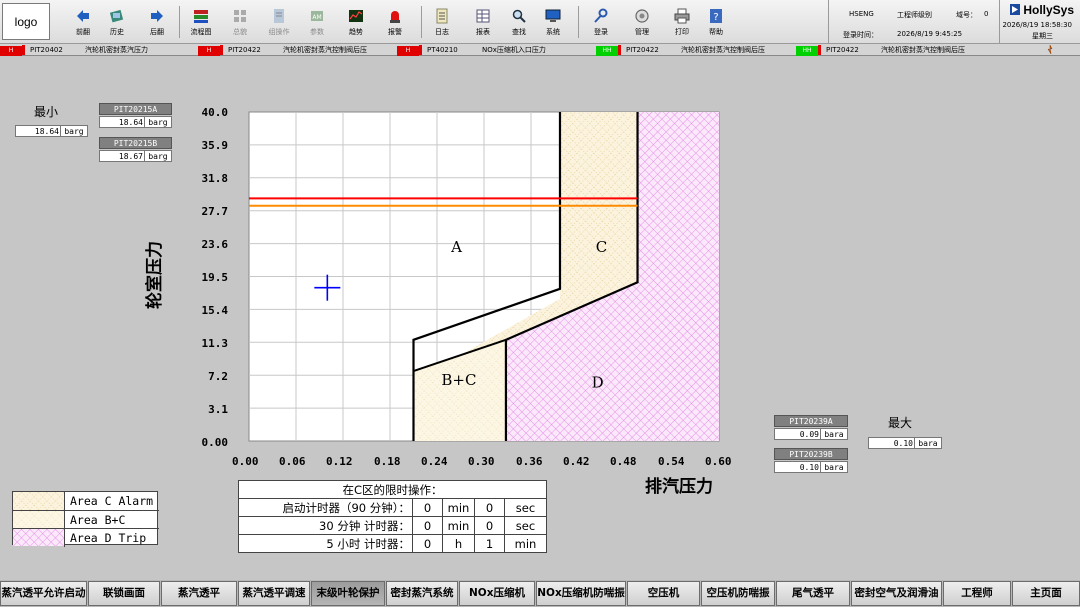 The width and height of the screenshot is (1080, 607). Describe the element at coordinates (456, 247) in the screenshot. I see `region-label: A` at that location.